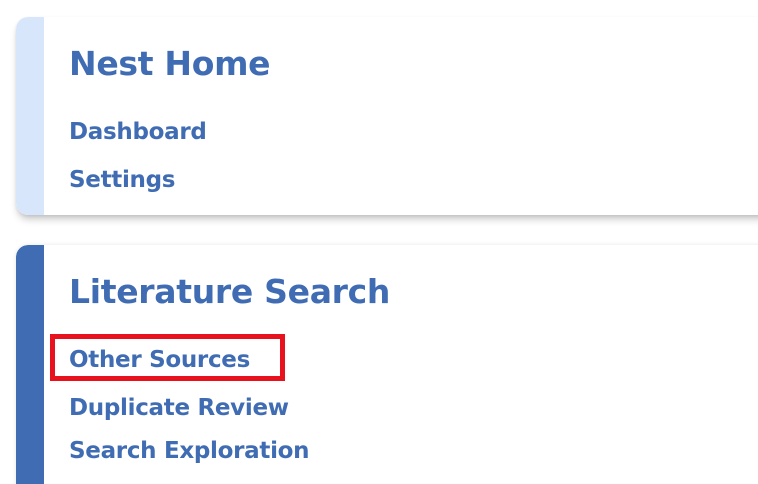  I want to click on literature-search-accent-bar, so click(30, 364).